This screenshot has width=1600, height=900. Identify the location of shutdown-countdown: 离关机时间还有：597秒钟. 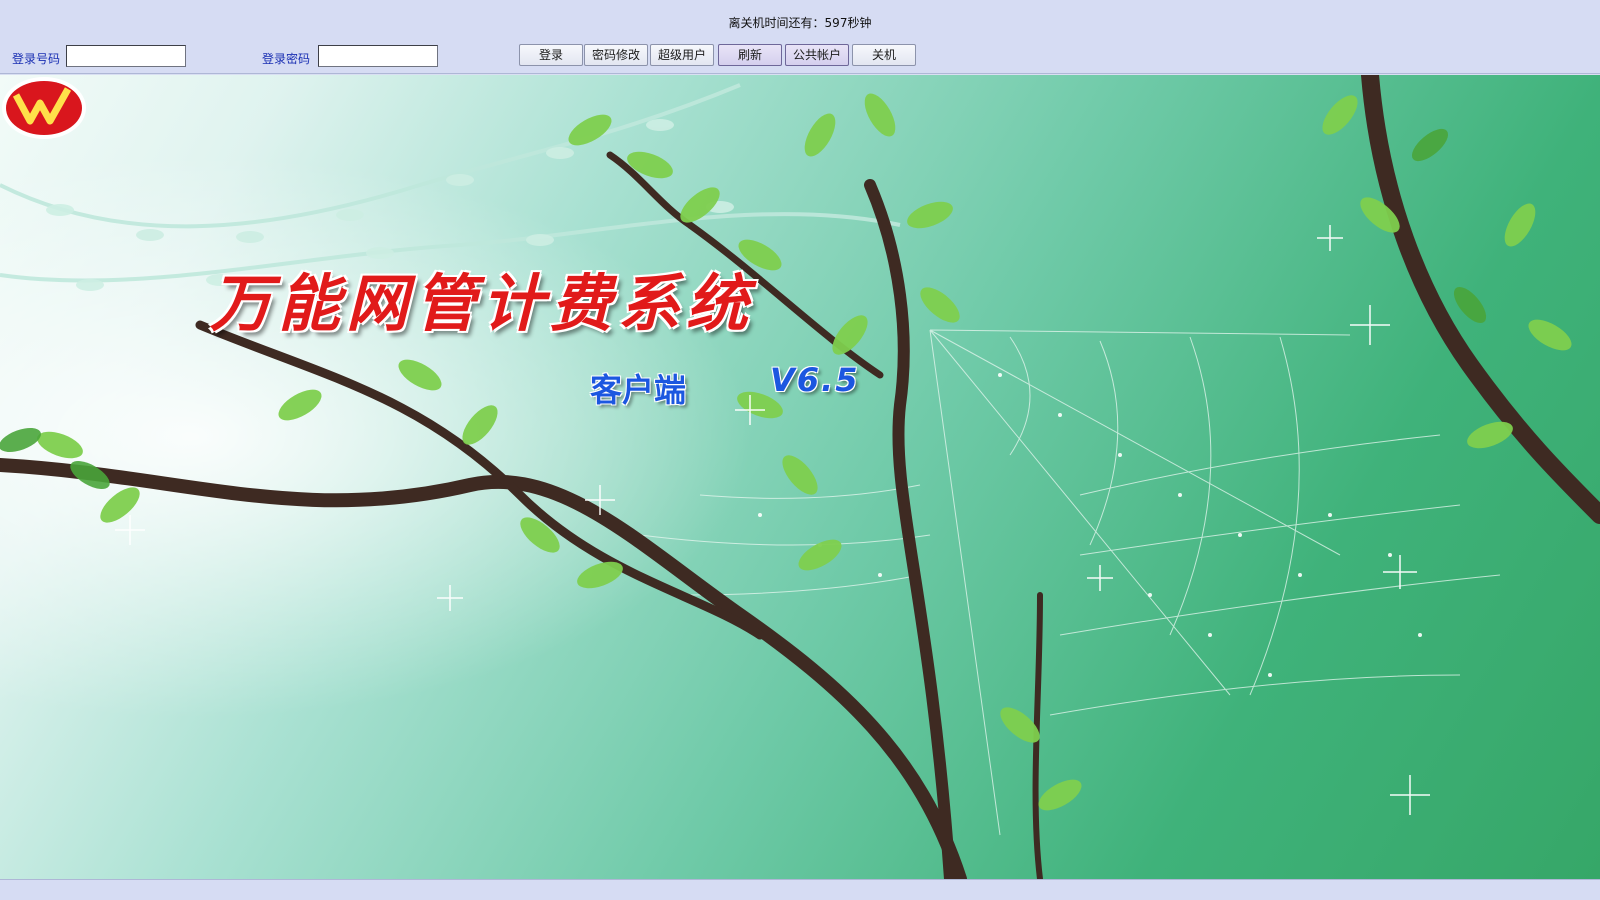
(800, 22).